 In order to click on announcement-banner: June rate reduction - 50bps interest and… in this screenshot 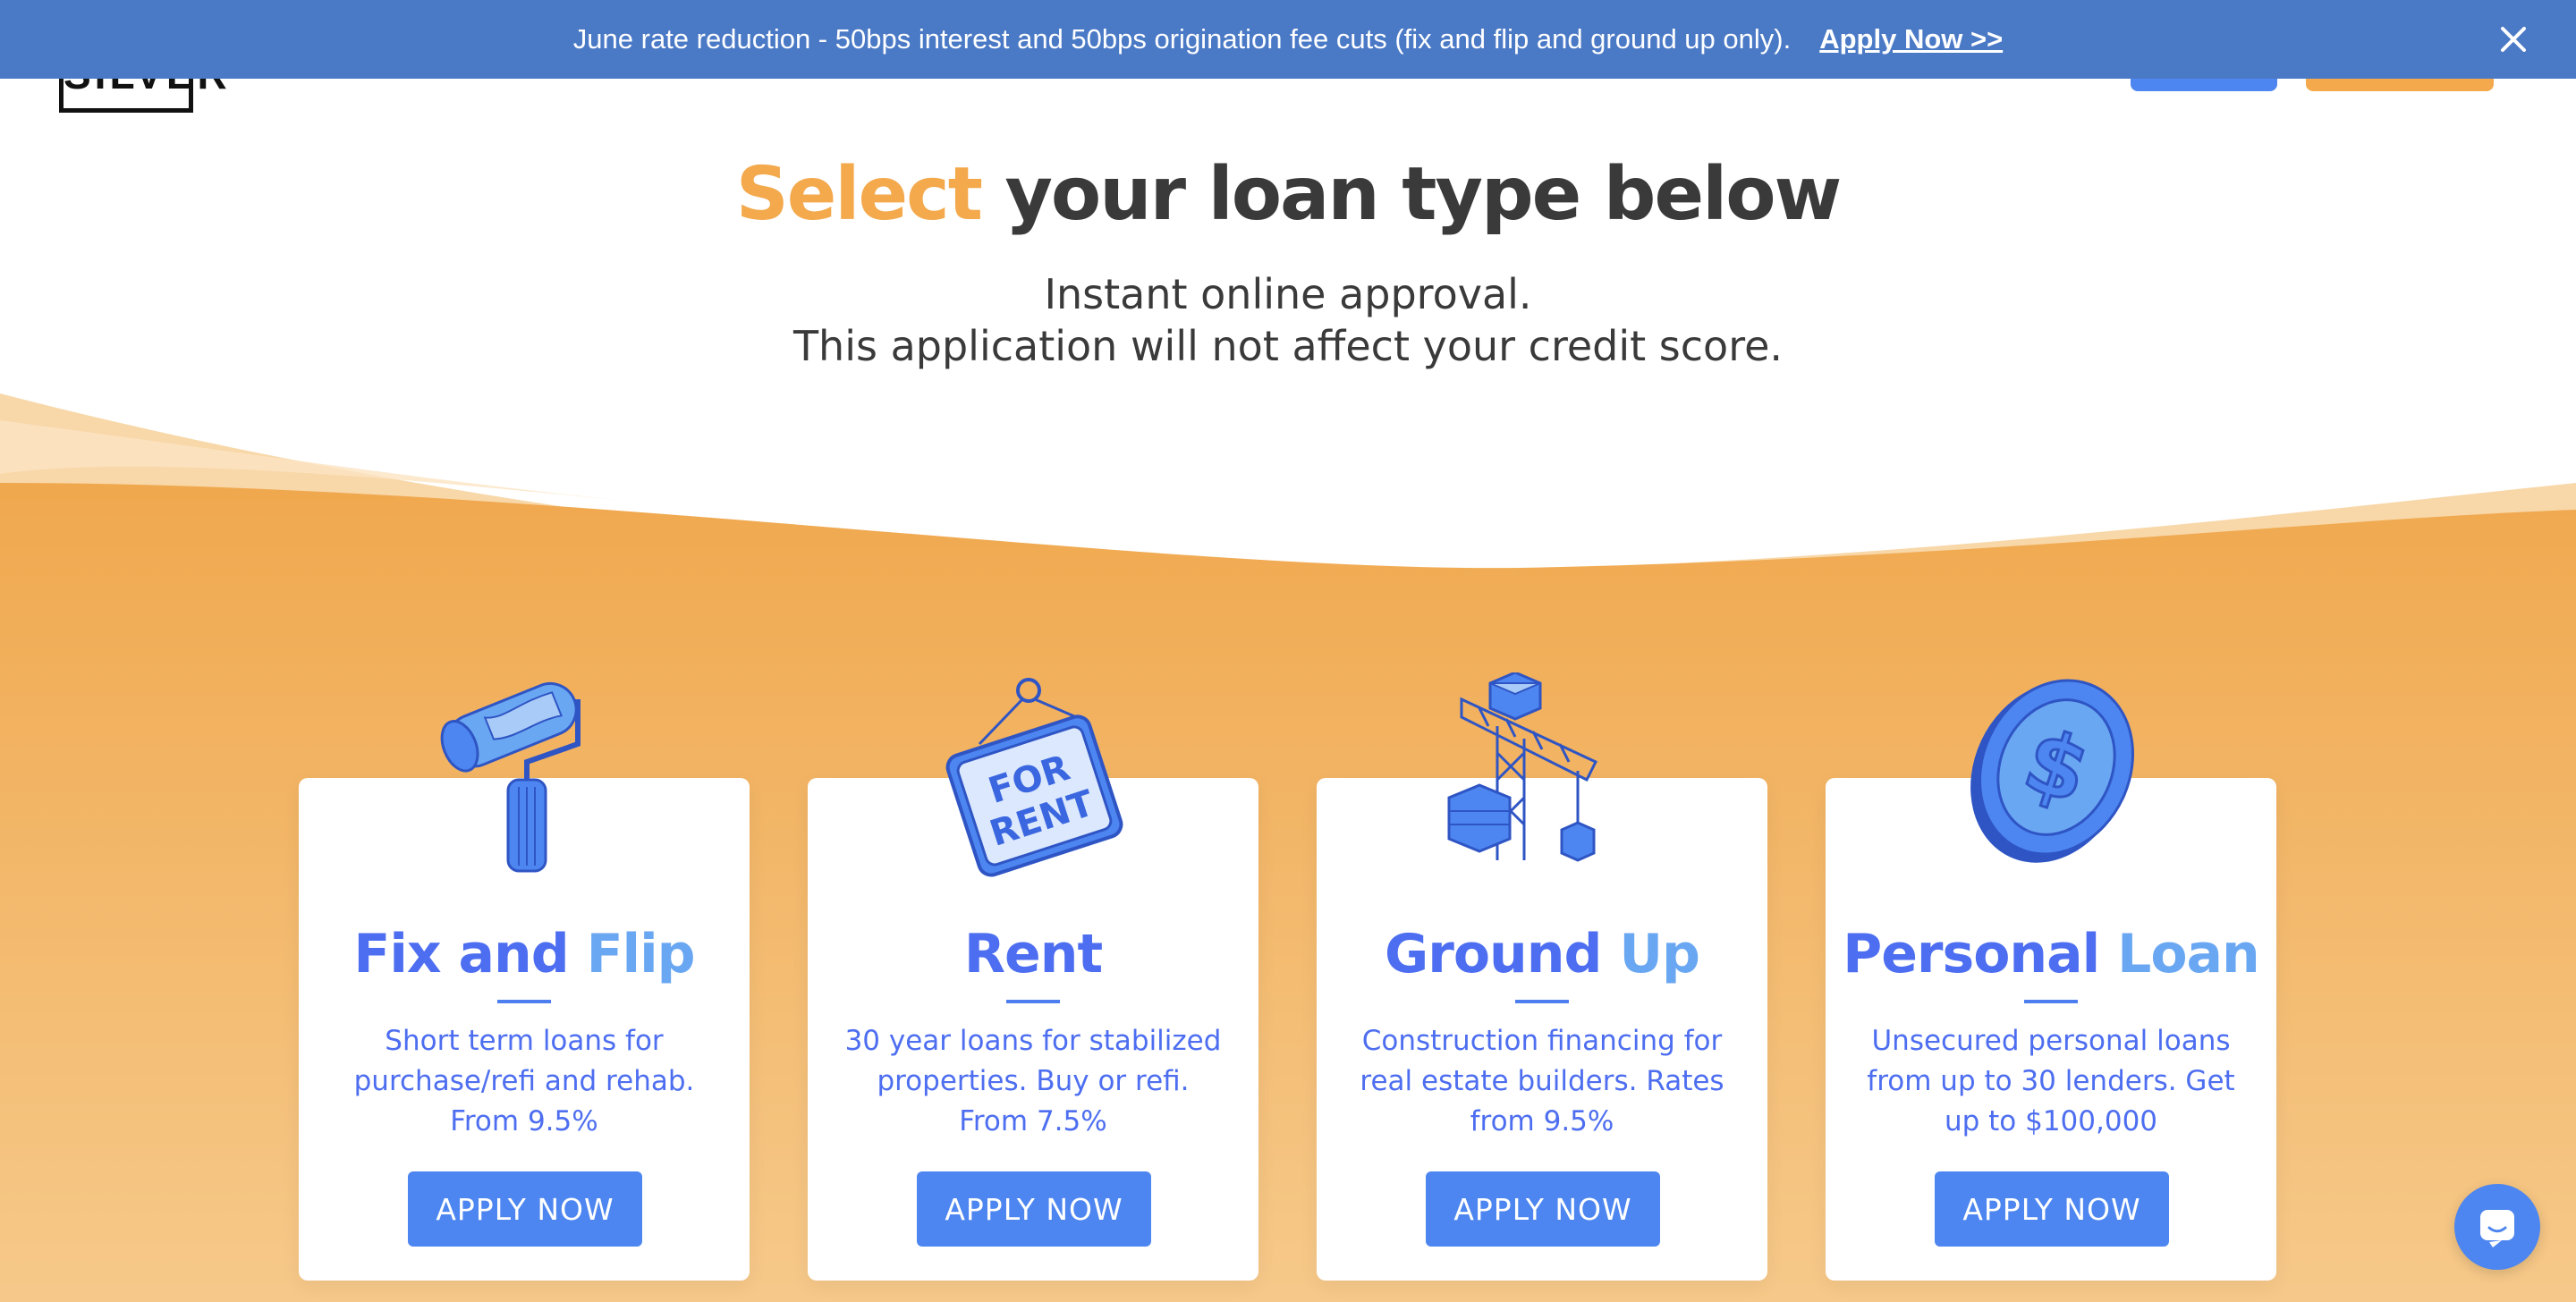, I will do `click(1288, 39)`.